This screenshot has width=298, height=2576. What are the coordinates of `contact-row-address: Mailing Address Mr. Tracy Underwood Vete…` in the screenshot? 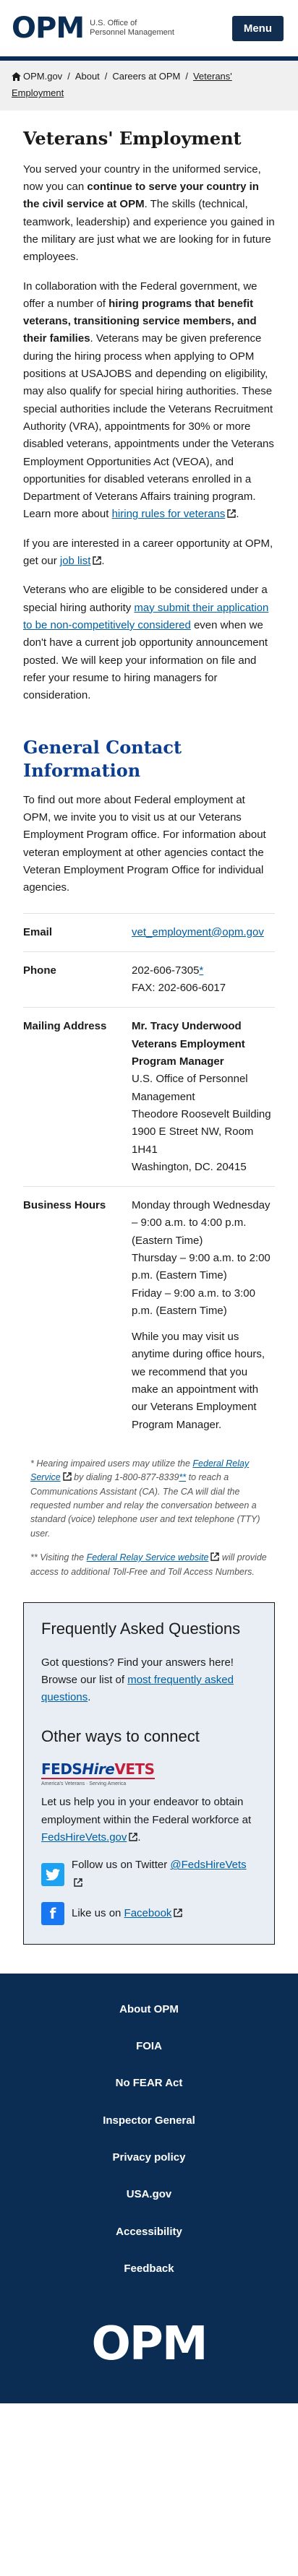 It's located at (149, 1097).